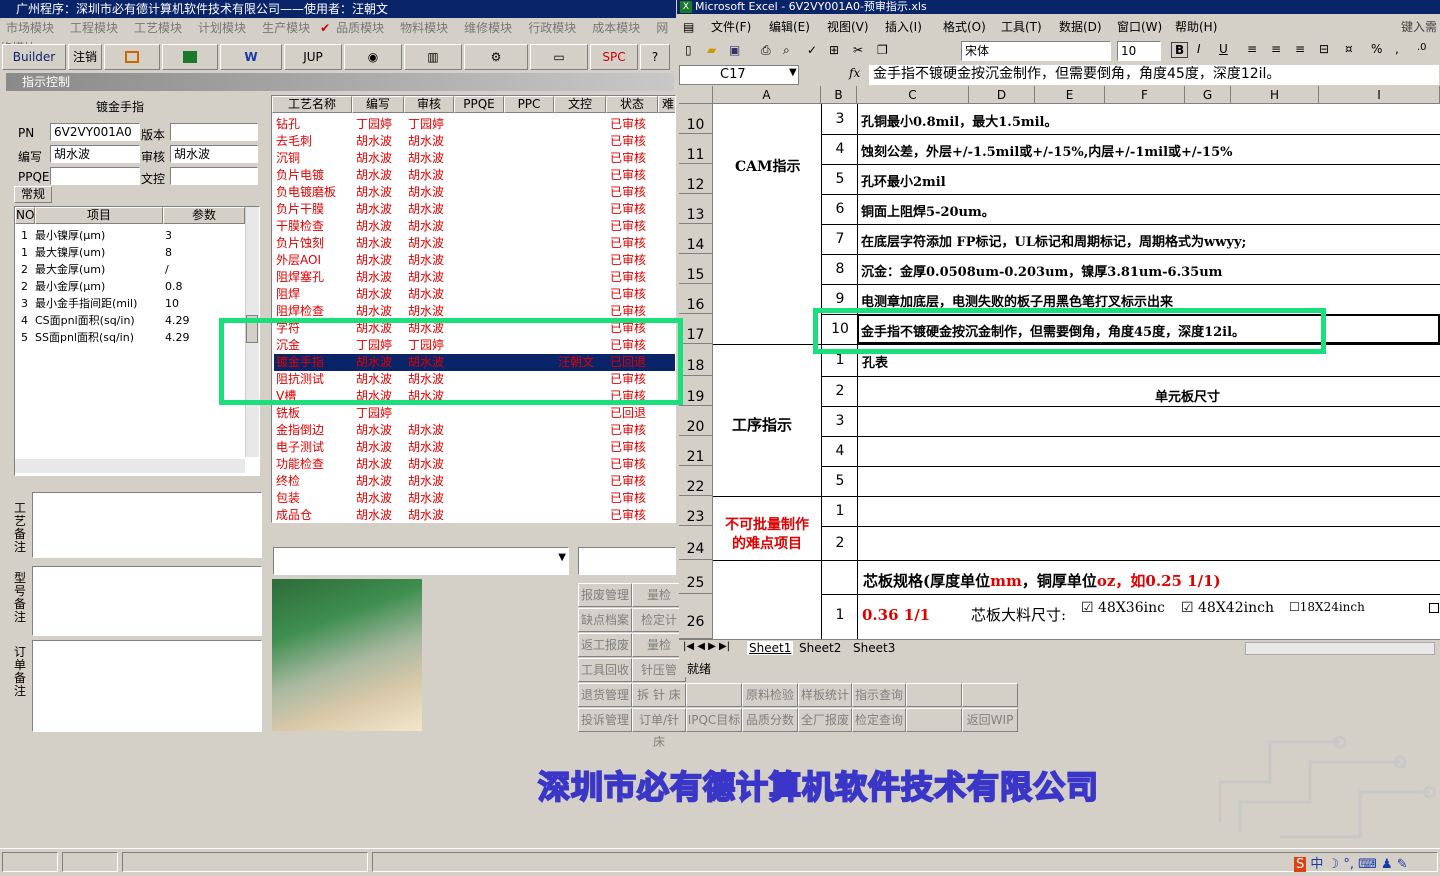  What do you see at coordinates (840, 209) in the screenshot?
I see `cam-item-number: 6` at bounding box center [840, 209].